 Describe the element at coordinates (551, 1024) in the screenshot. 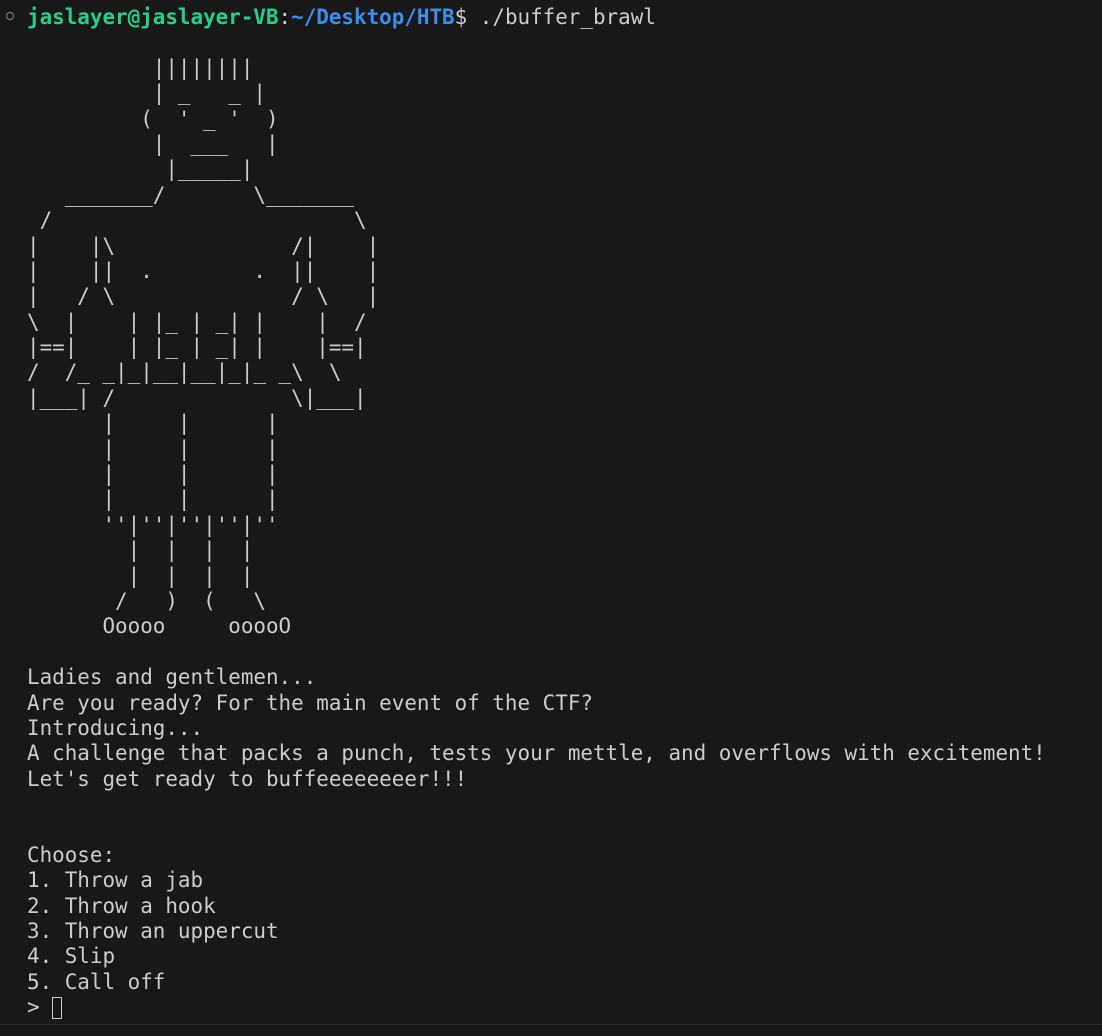

I see `panel-divider` at that location.